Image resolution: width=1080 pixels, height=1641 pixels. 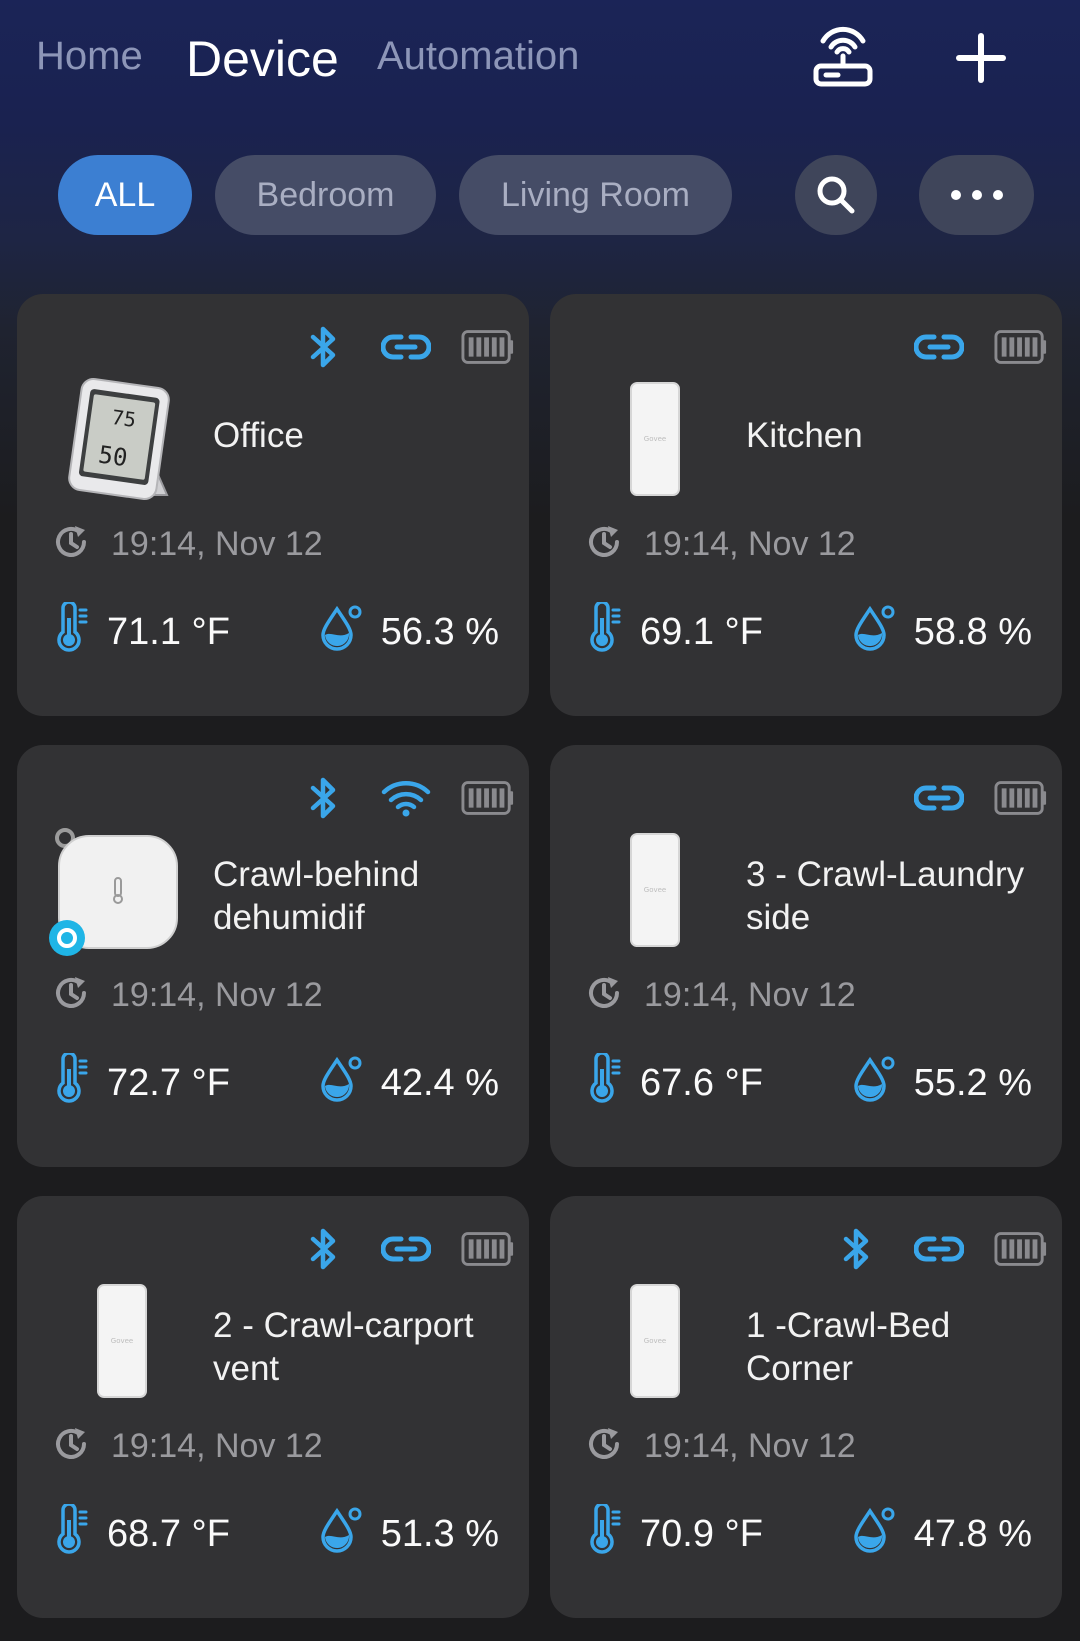 What do you see at coordinates (406, 798) in the screenshot?
I see `wifi-icon` at bounding box center [406, 798].